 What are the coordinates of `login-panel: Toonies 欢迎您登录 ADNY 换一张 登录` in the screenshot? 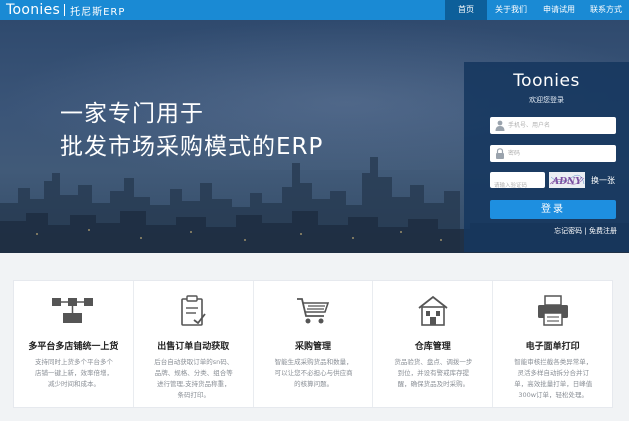 It's located at (546, 157).